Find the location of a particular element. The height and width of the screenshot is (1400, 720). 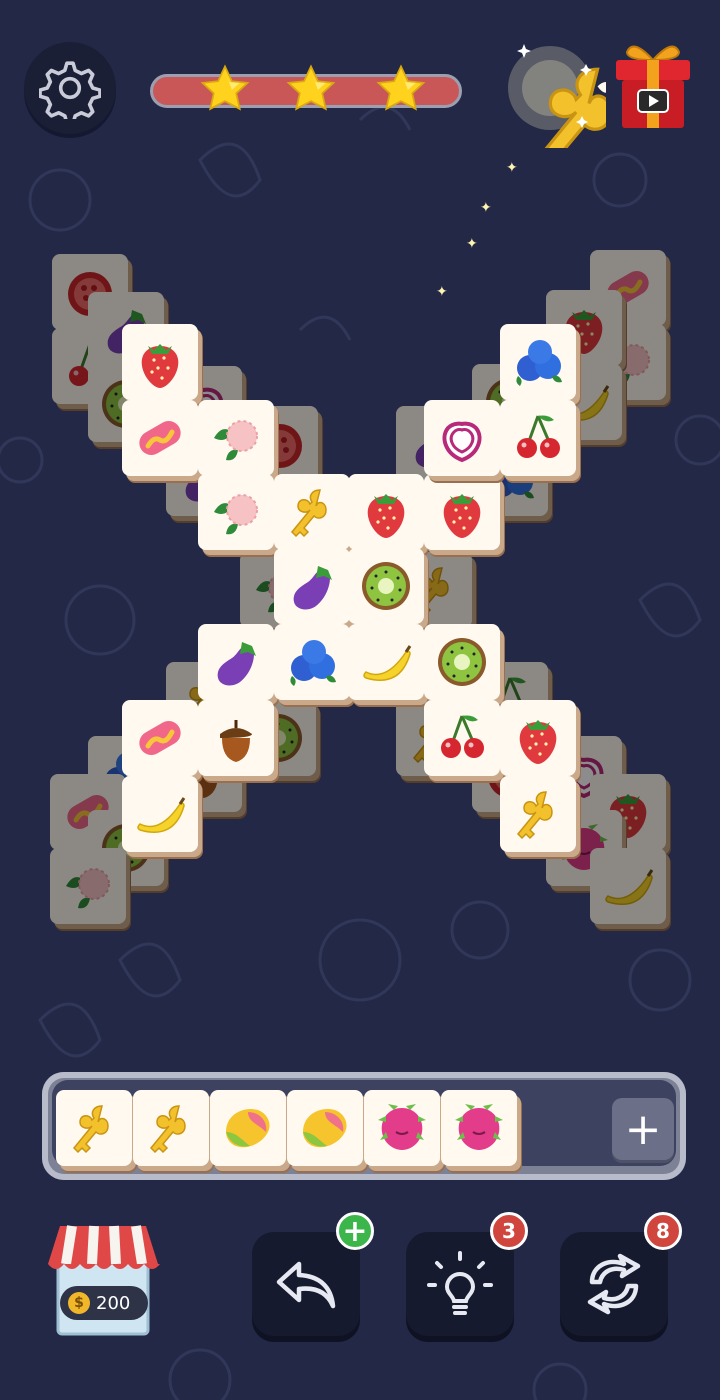

shuffle-icon is located at coordinates (614, 1284).